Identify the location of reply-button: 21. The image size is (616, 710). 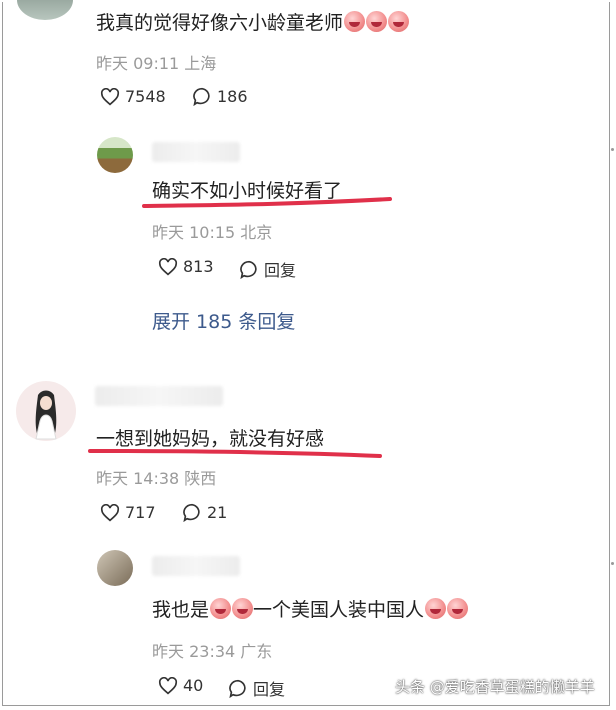
(204, 512).